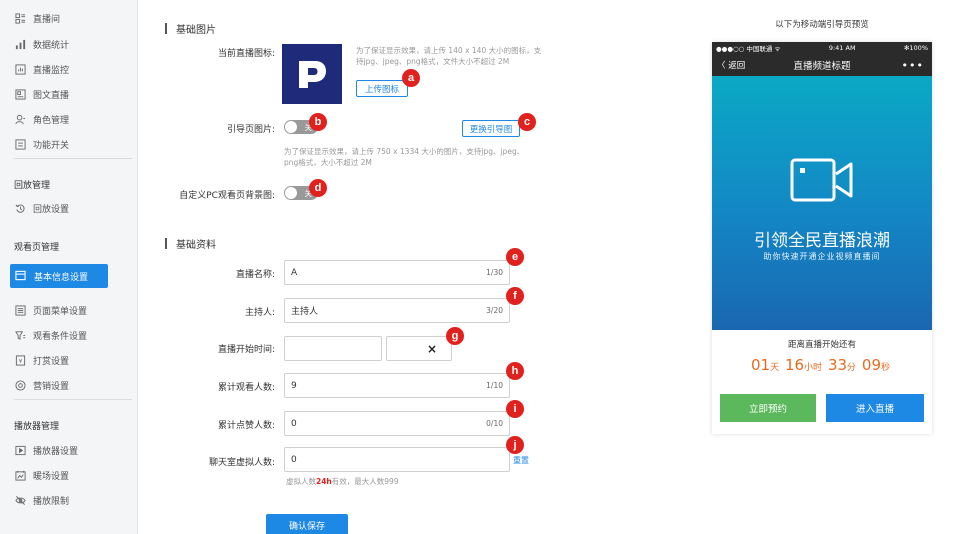 The height and width of the screenshot is (534, 977). What do you see at coordinates (166, 28) in the screenshot?
I see `section-bar` at bounding box center [166, 28].